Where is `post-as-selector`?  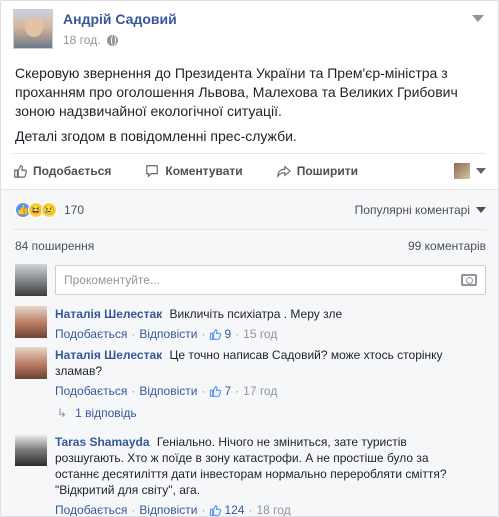
post-as-selector is located at coordinates (470, 171).